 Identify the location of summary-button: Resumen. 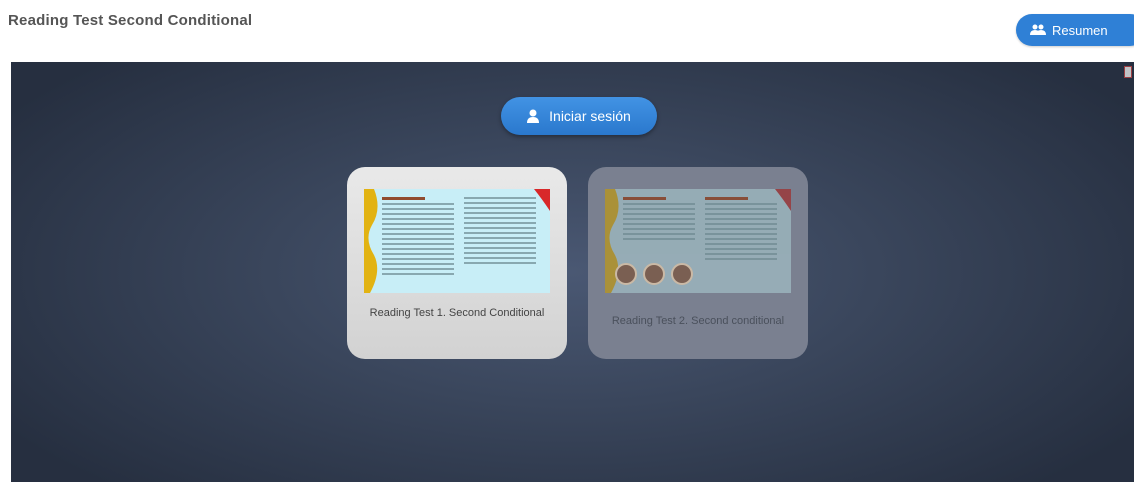
(1075, 30).